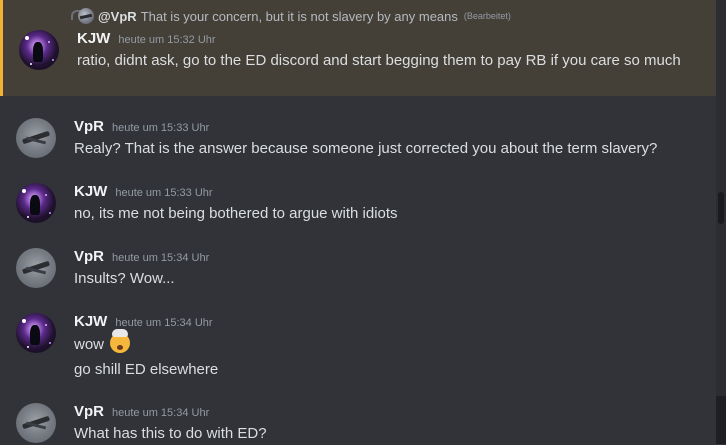  What do you see at coordinates (170, 433) in the screenshot?
I see `message-content: What has this to do with ED?` at bounding box center [170, 433].